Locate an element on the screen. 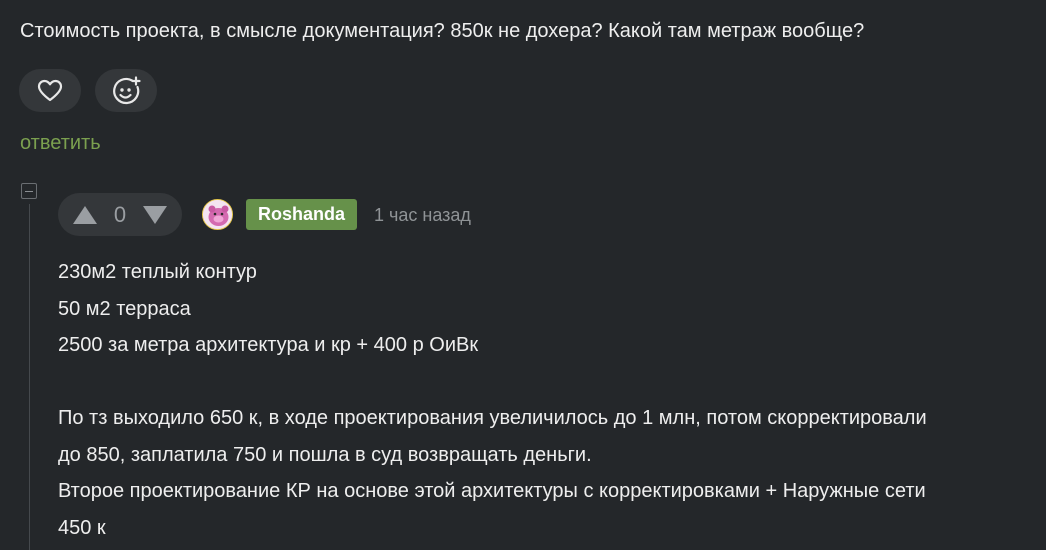 This screenshot has height=550, width=1046. like-button is located at coordinates (50, 90).